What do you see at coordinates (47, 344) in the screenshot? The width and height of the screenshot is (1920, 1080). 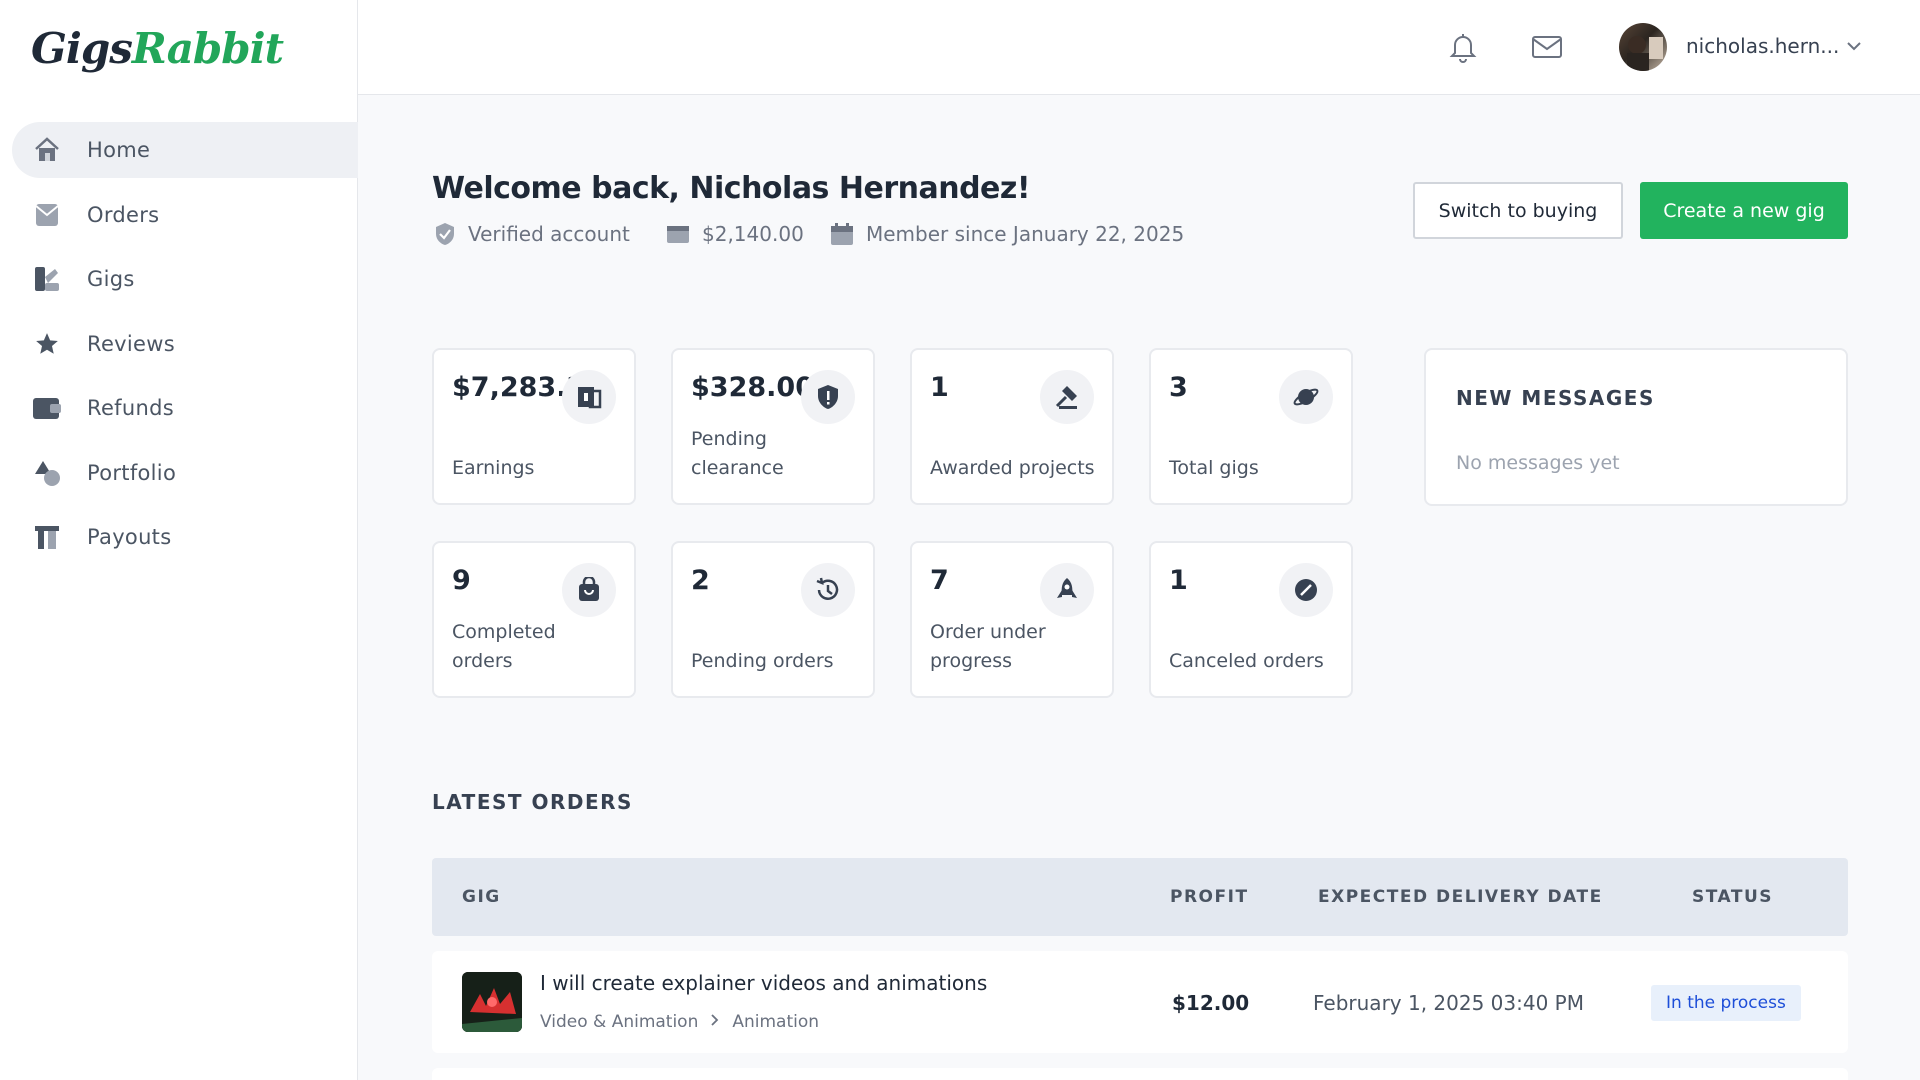 I see `star-icon` at bounding box center [47, 344].